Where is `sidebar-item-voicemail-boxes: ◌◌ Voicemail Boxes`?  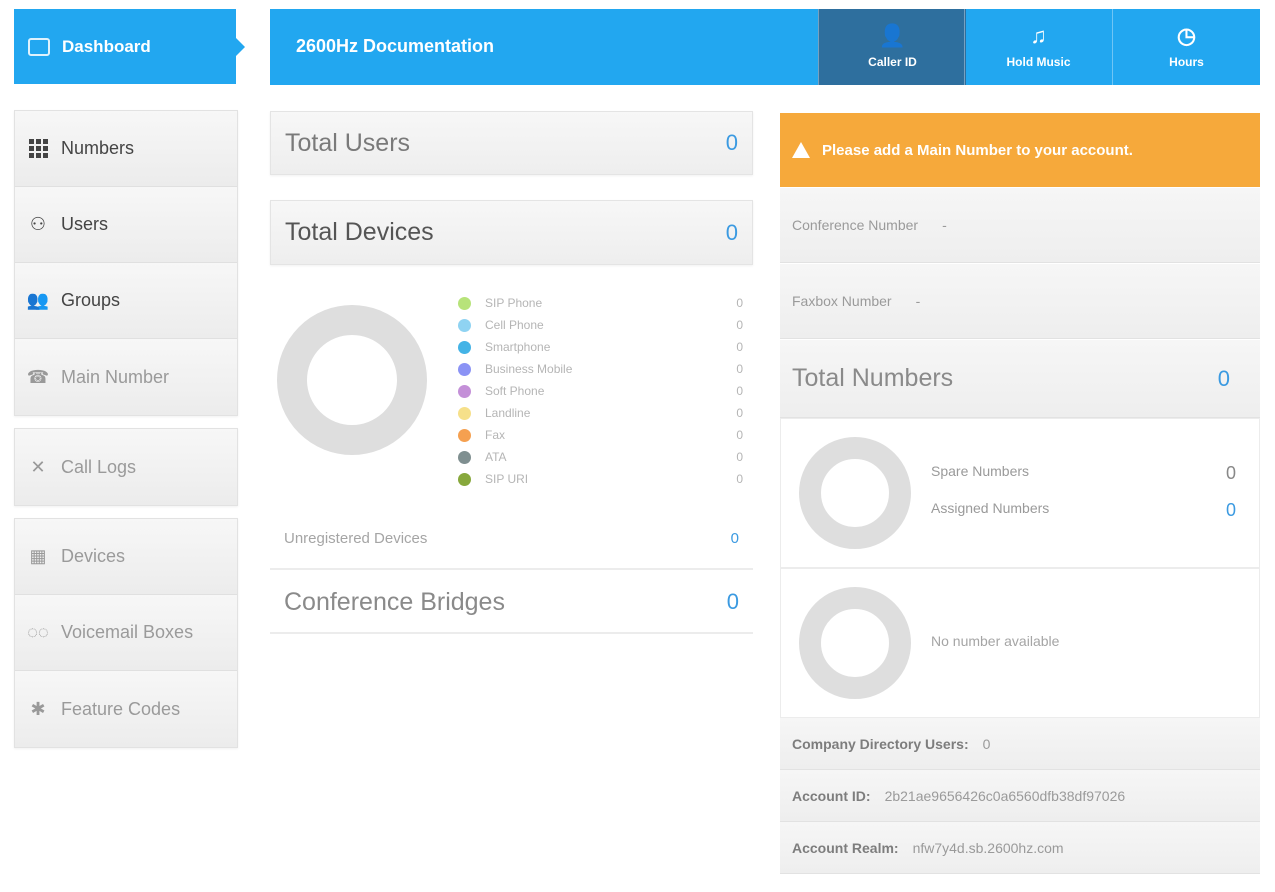 sidebar-item-voicemail-boxes: ◌◌ Voicemail Boxes is located at coordinates (126, 633).